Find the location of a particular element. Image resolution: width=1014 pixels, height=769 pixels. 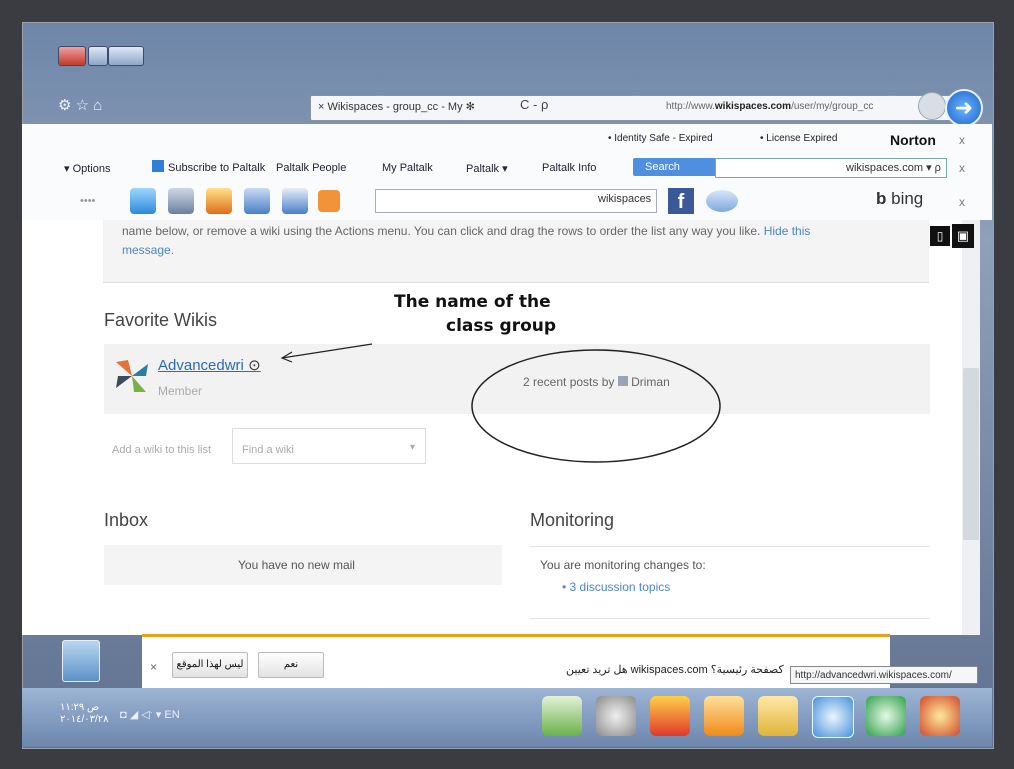

gadget-icon is located at coordinates (81, 661).